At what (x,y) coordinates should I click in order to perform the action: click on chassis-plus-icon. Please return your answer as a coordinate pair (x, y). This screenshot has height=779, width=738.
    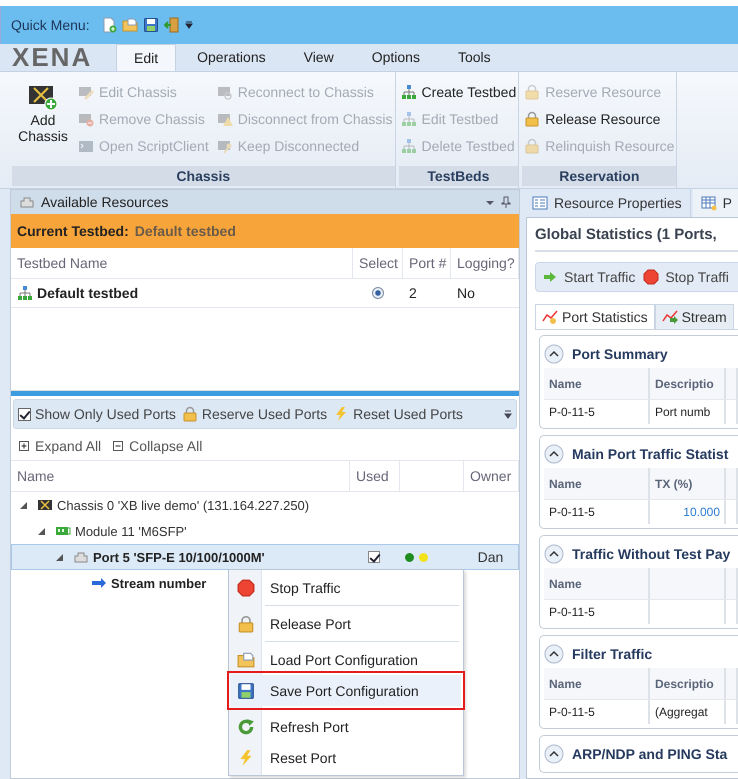
    Looking at the image, I should click on (43, 98).